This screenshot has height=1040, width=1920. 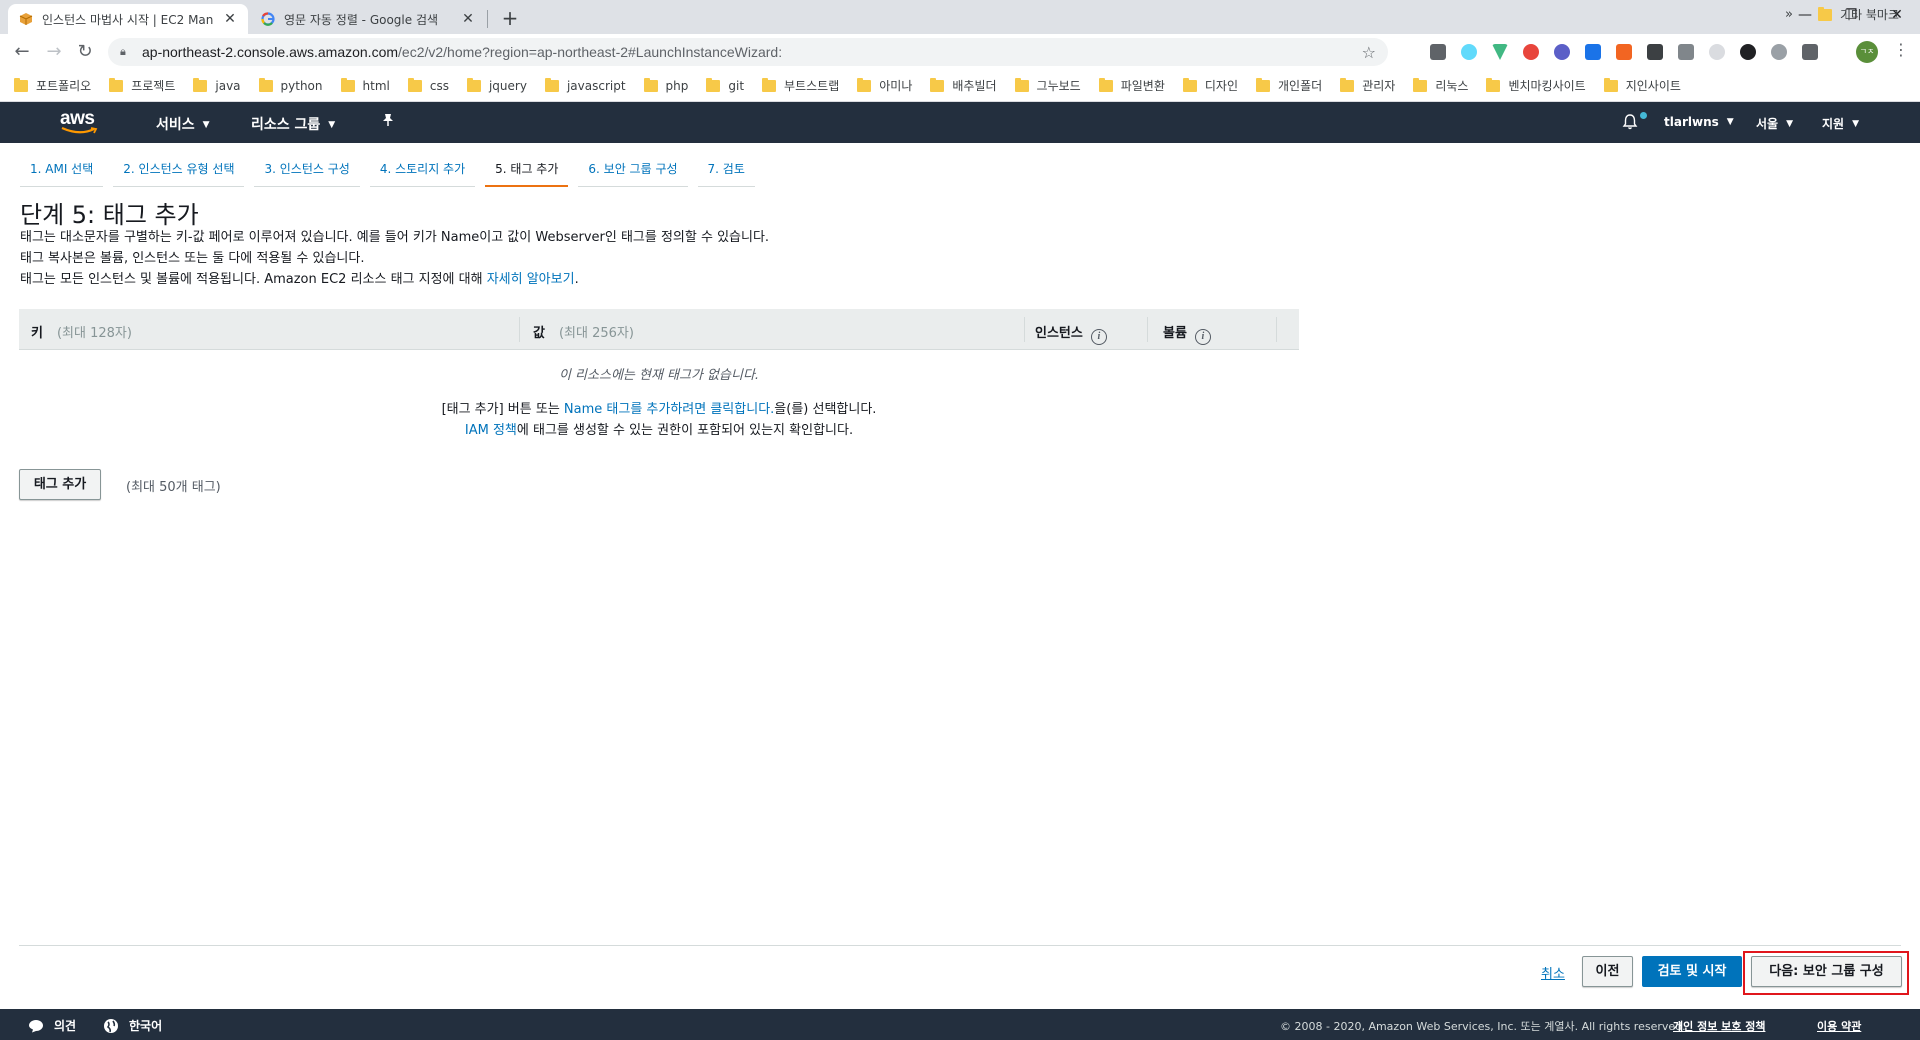 I want to click on bookmark-folder: python, so click(x=290, y=85).